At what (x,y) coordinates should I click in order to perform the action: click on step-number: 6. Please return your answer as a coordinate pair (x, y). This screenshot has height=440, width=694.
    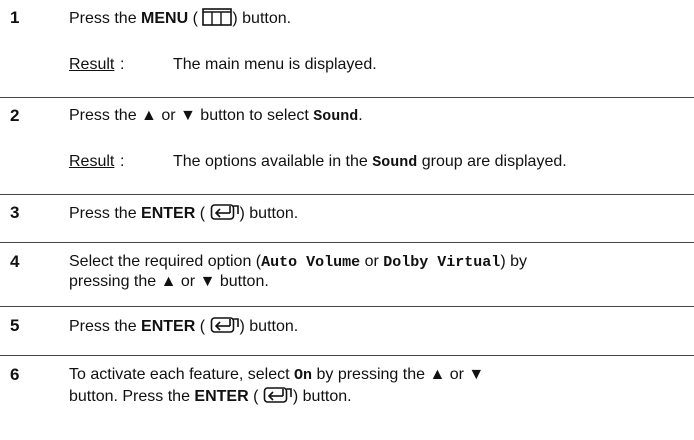
    Looking at the image, I should click on (15, 374).